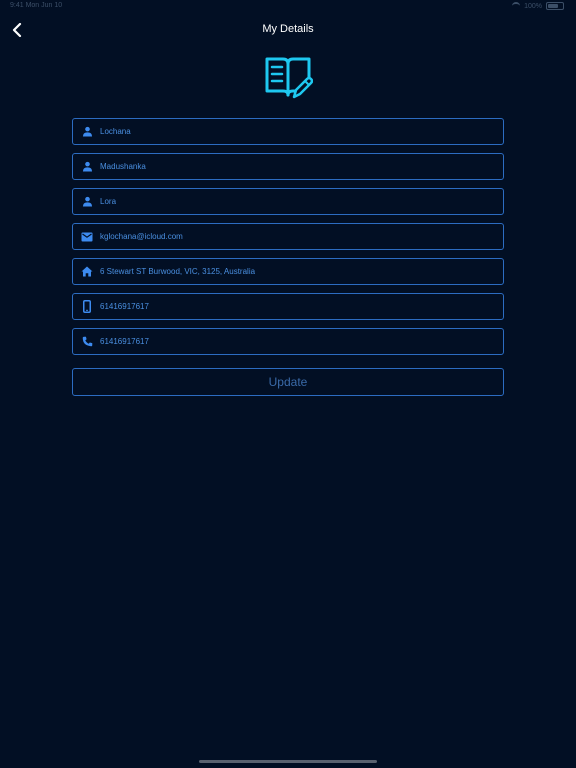 The width and height of the screenshot is (576, 768). I want to click on navigation-bar: My Details, so click(288, 30).